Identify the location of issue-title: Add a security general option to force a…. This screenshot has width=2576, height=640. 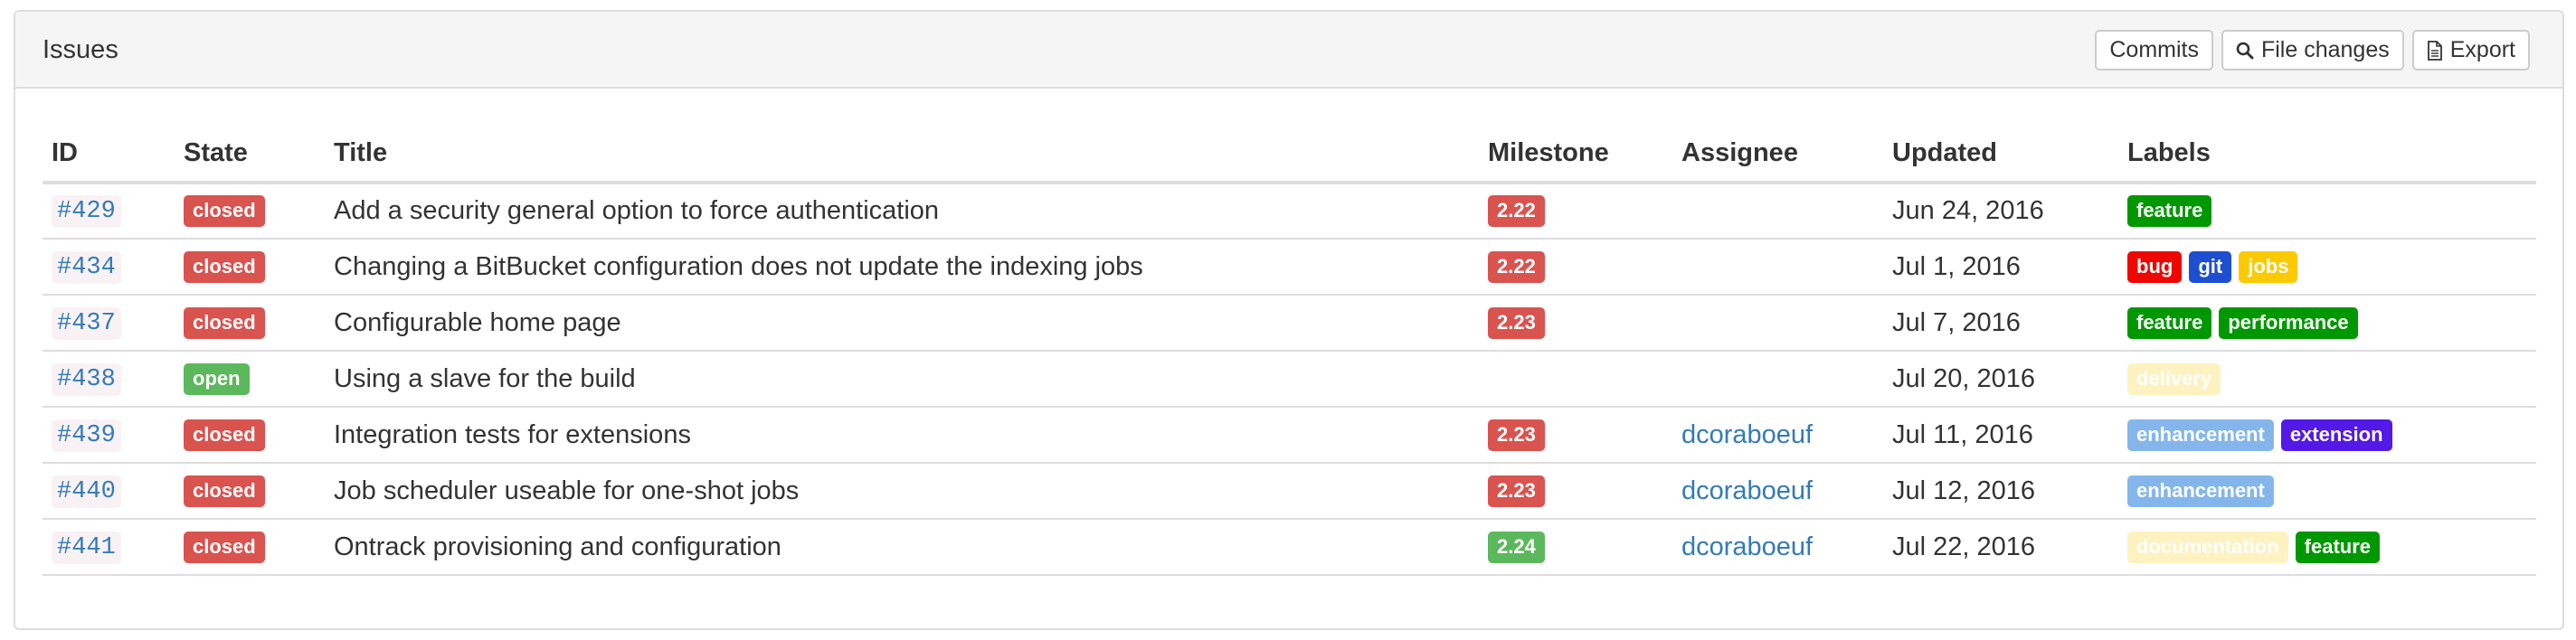
(902, 211).